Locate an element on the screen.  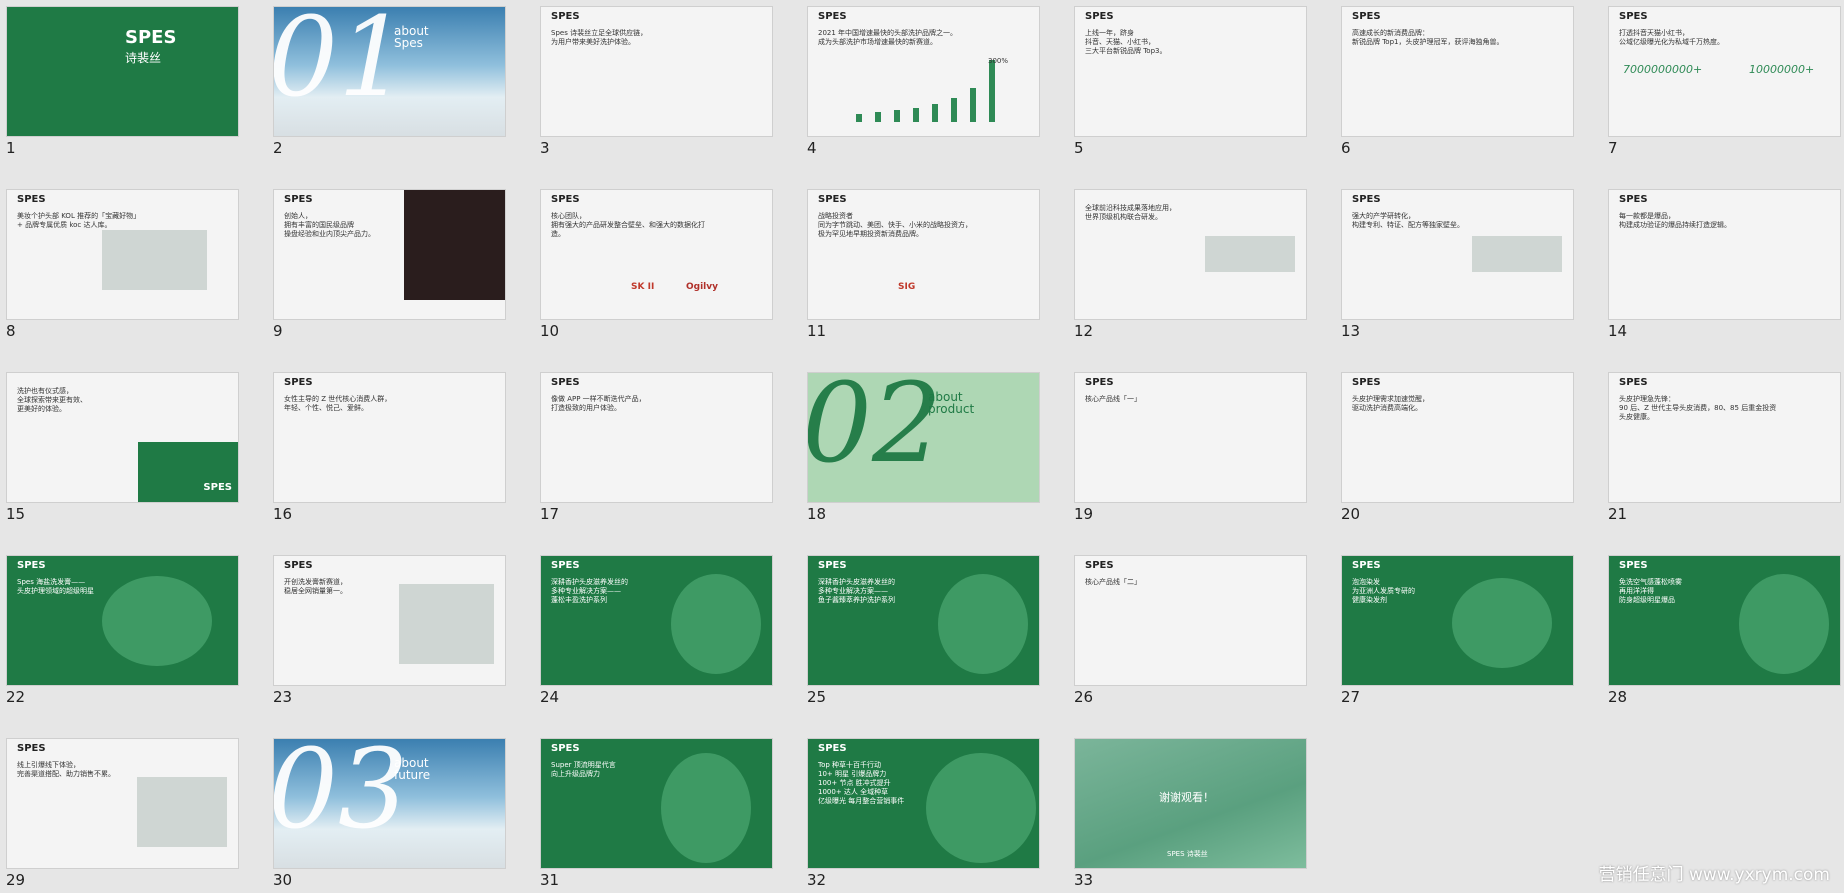
slide-thumbnail: SPES Spes 诗裴丝立足全球供应链， 为用户带来美好洗护体验。 is located at coordinates (656, 71).